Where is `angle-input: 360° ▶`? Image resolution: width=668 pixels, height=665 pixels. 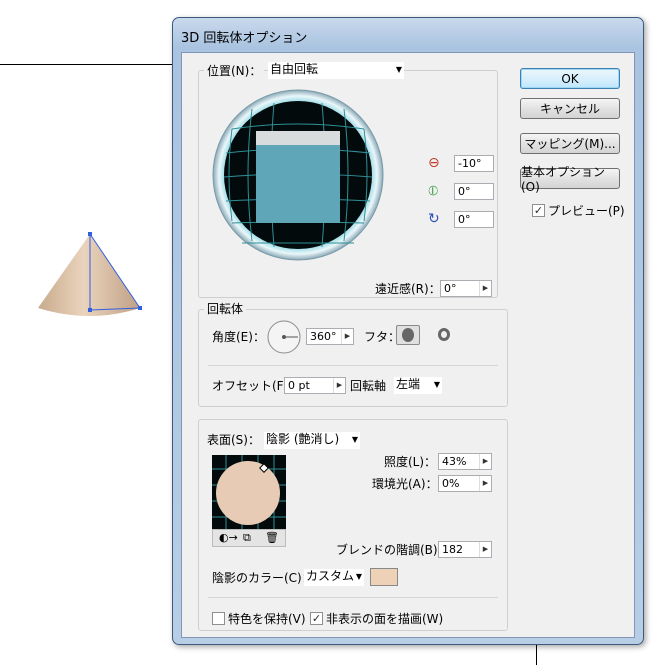 angle-input: 360° ▶ is located at coordinates (330, 336).